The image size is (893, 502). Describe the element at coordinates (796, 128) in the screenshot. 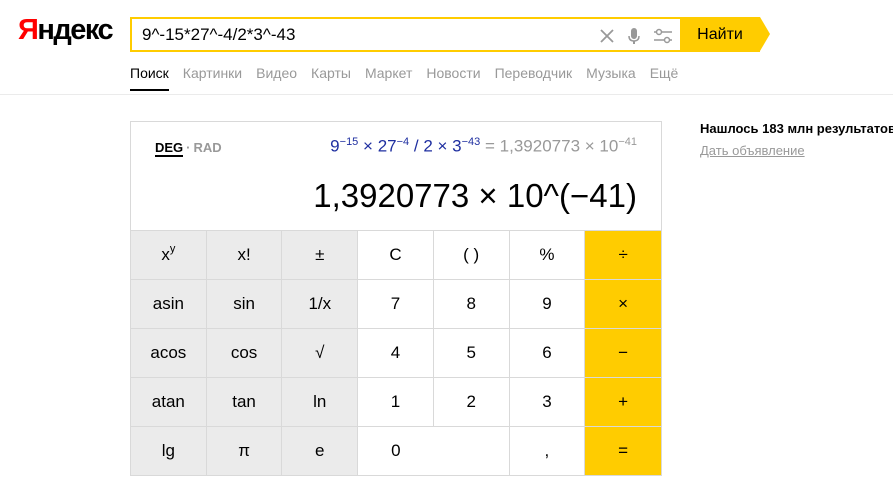

I see `results-count: Нашлось 183 млн результатов` at that location.